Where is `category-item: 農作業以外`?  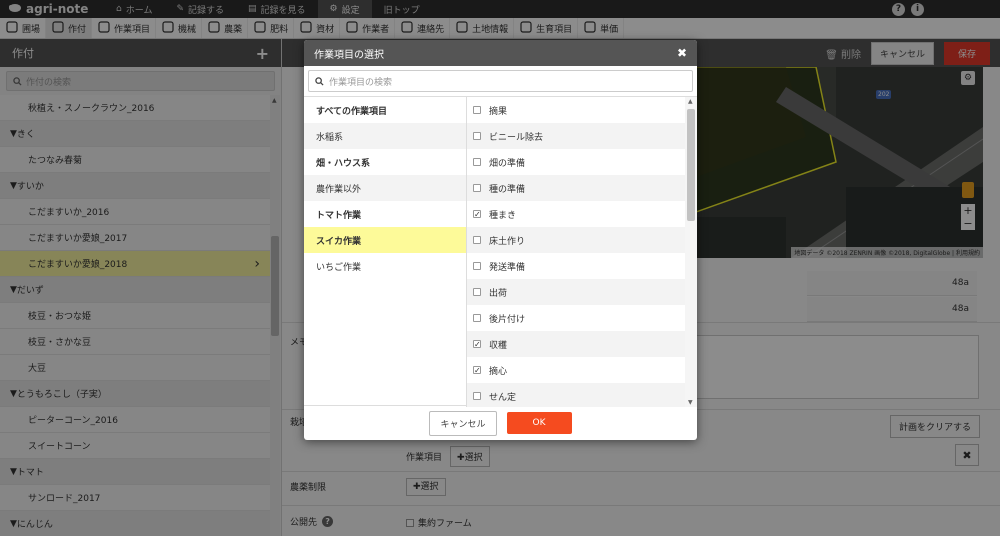
category-item: 農作業以外 is located at coordinates (385, 188).